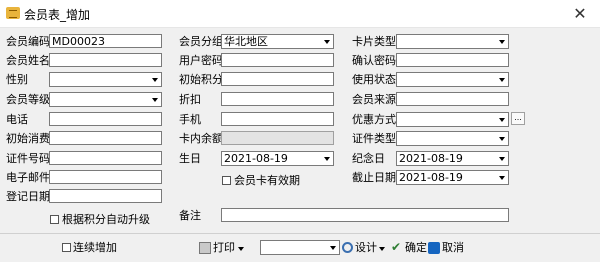 The width and height of the screenshot is (600, 262). I want to click on initial-spending-input, so click(105, 138).